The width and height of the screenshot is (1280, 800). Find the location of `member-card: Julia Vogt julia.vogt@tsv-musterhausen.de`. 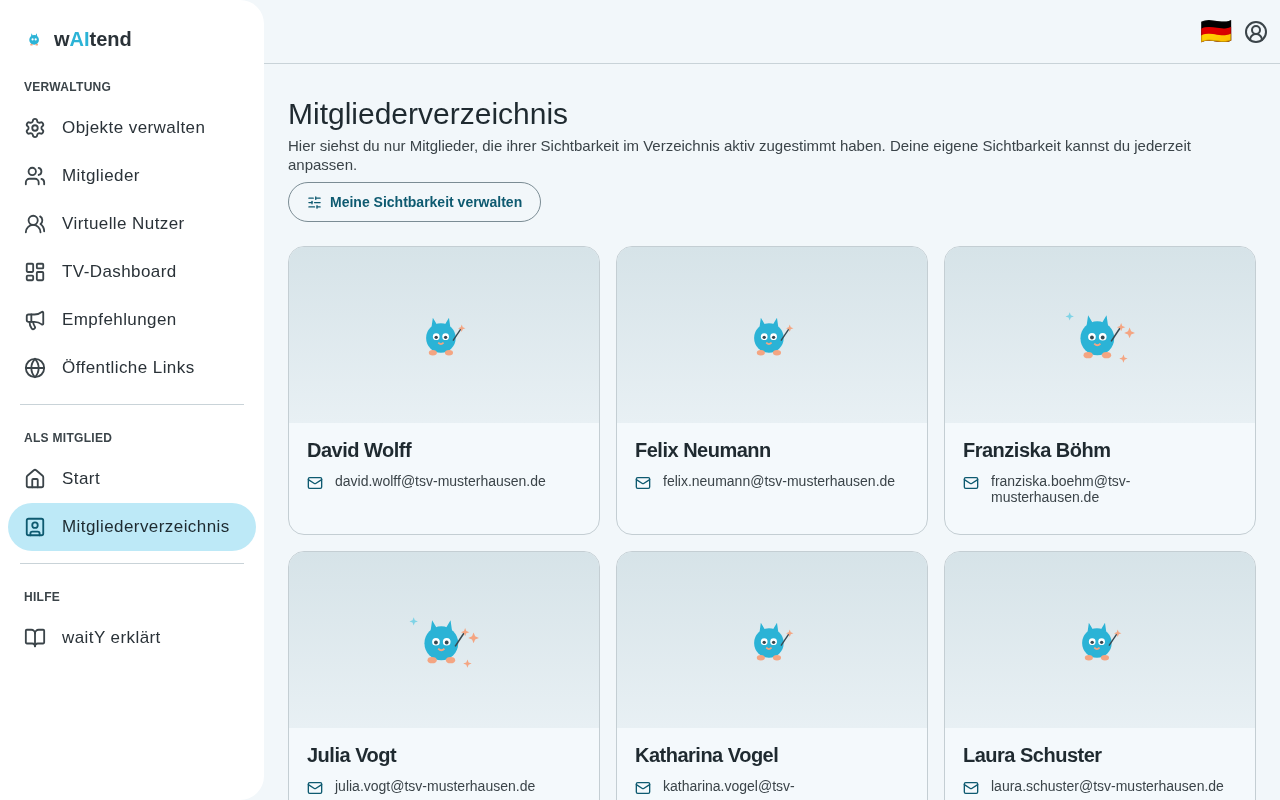

member-card: Julia Vogt julia.vogt@tsv-musterhausen.de is located at coordinates (444, 675).